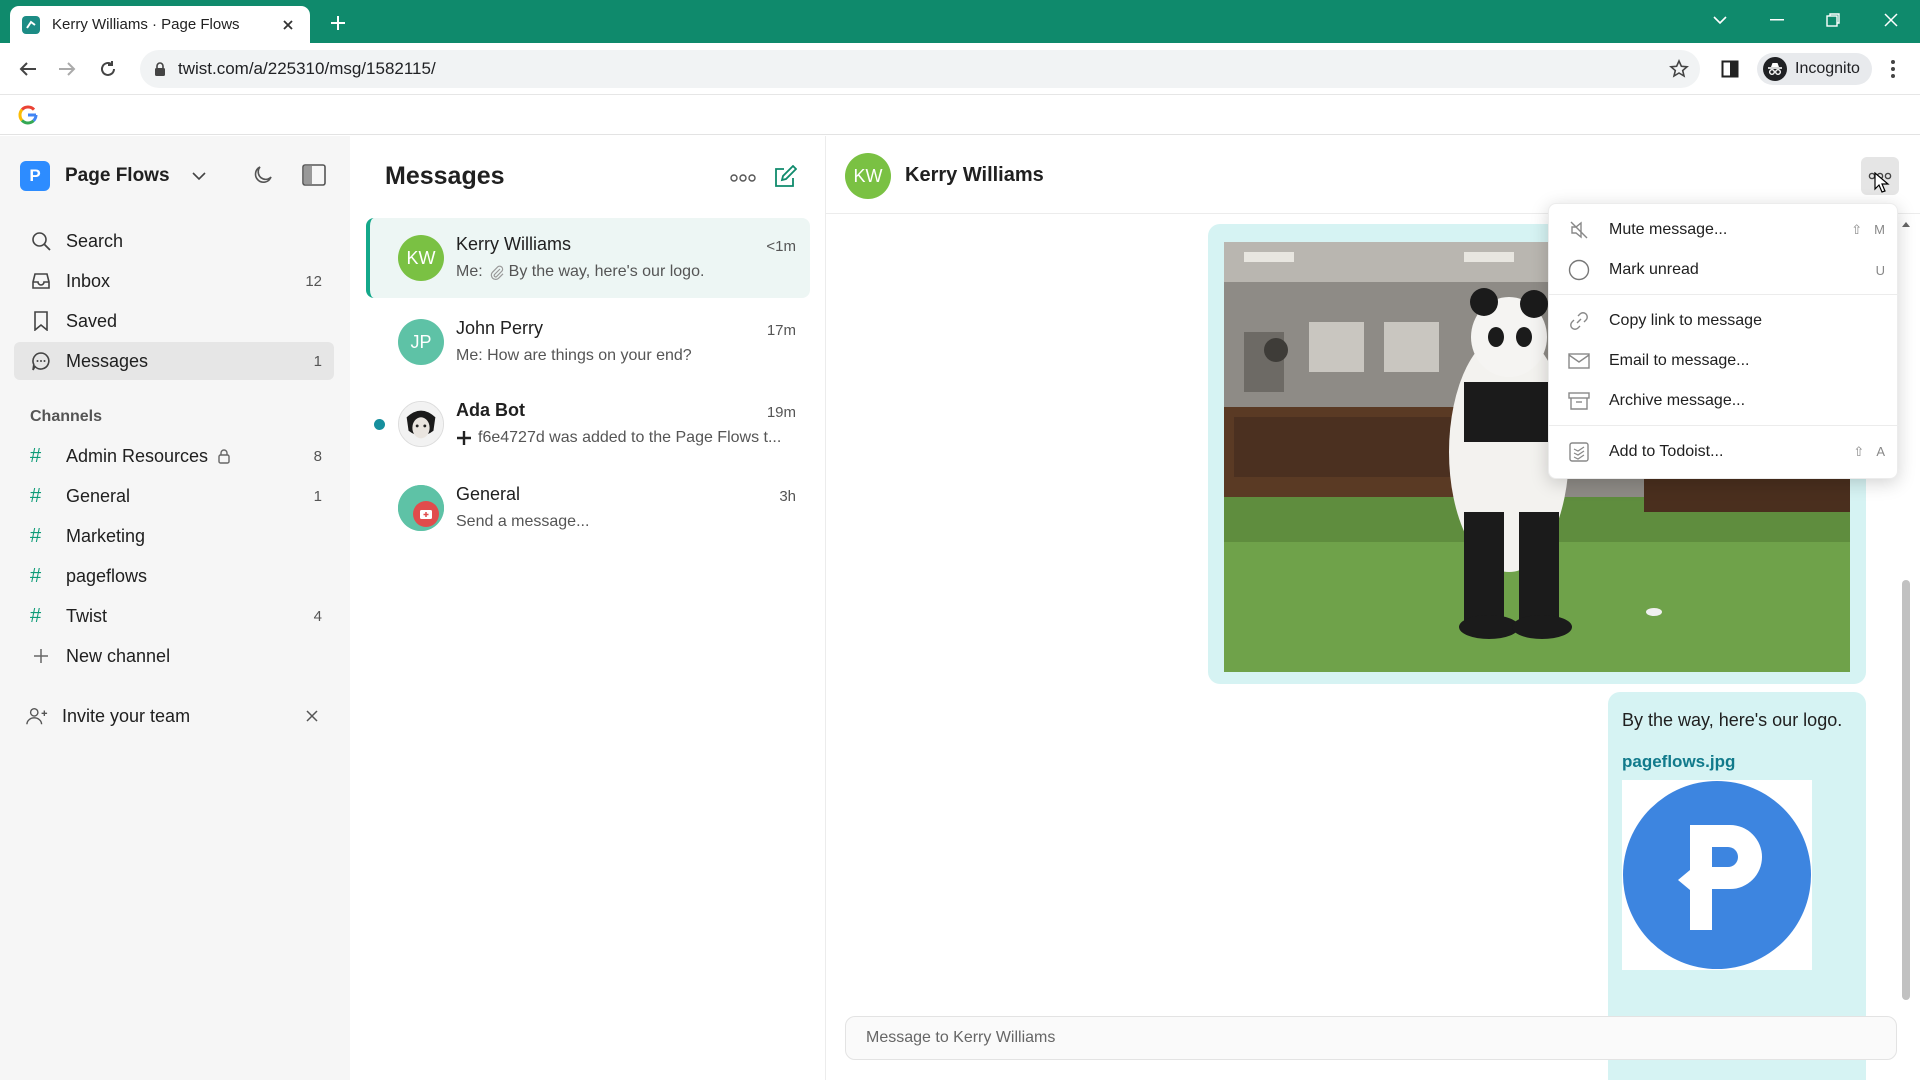 This screenshot has height=1080, width=1920. Describe the element at coordinates (174, 536) in the screenshot. I see `channel-marketing: # Marketing` at that location.